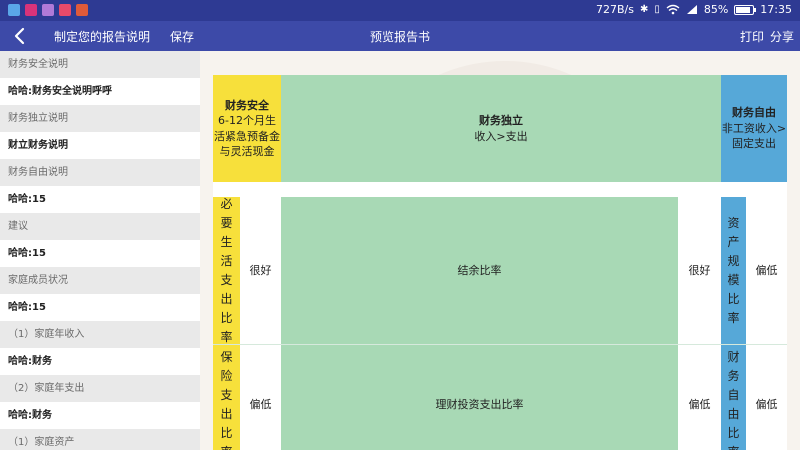 The width and height of the screenshot is (800, 450). I want to click on battery-percent: 85%, so click(716, 9).